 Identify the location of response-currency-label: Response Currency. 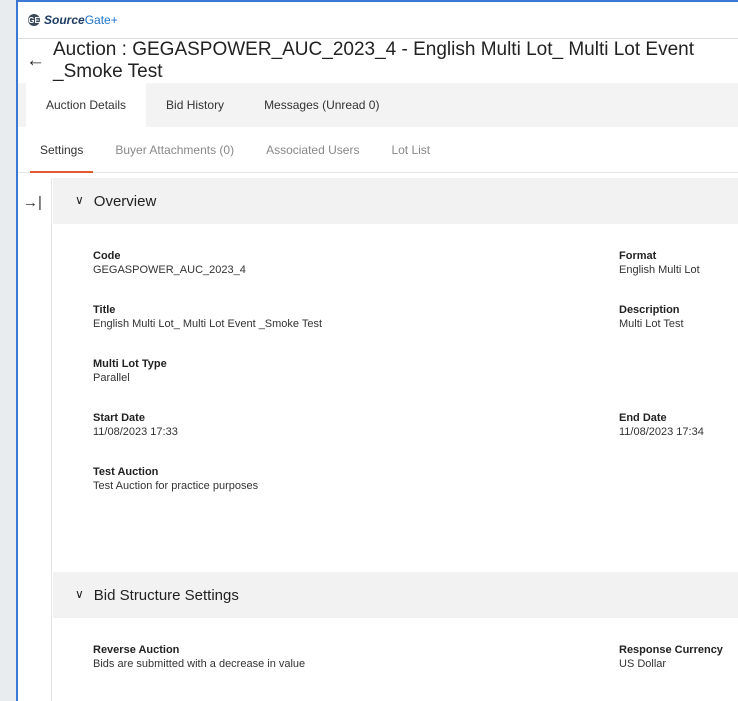
(671, 650).